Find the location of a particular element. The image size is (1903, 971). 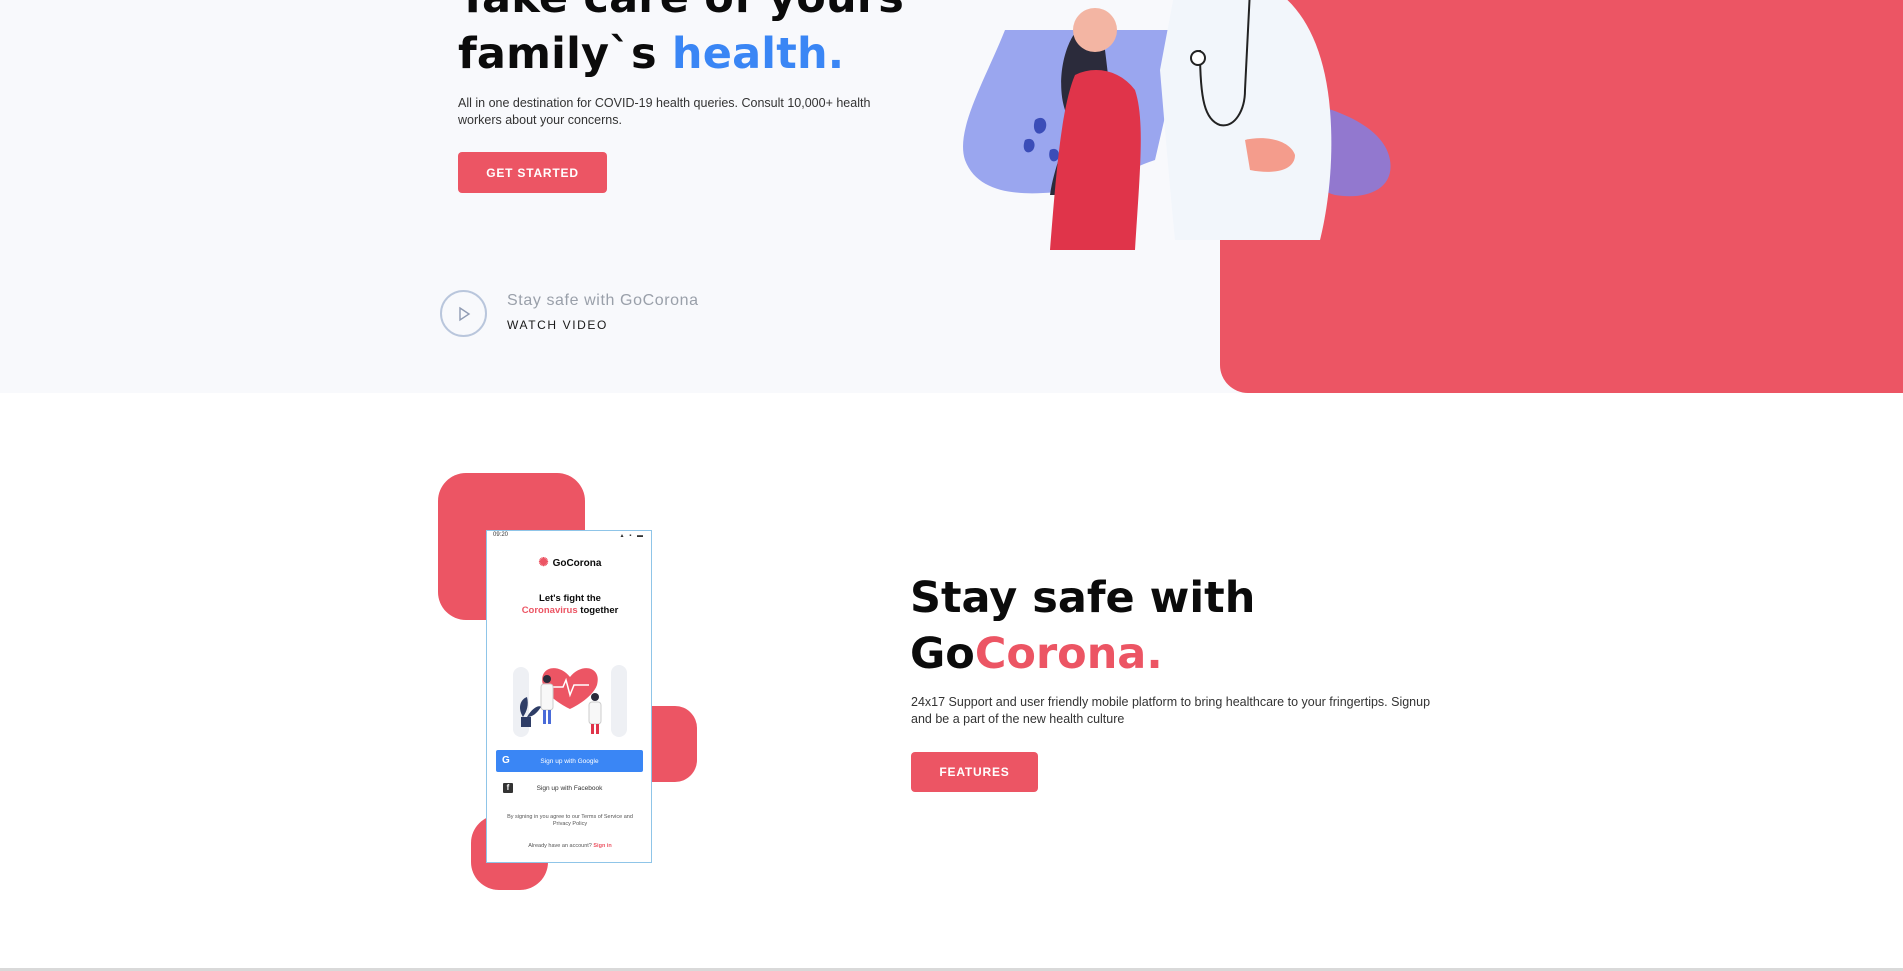

phone-signin-text: Already have an account? Sign in is located at coordinates (569, 846).